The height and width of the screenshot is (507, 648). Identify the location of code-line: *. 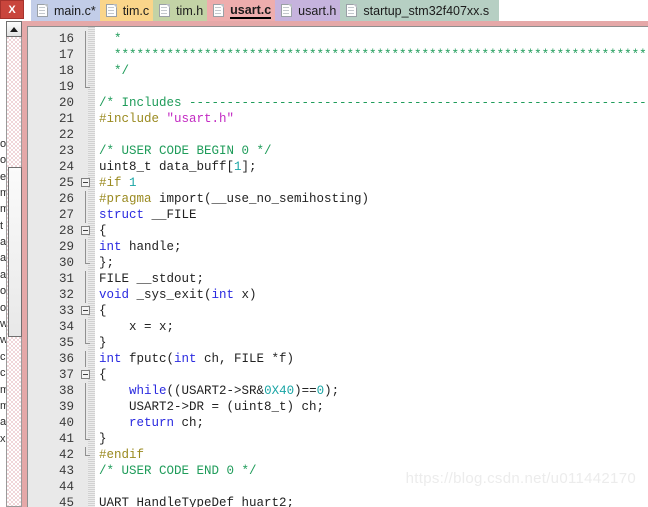
(110, 39).